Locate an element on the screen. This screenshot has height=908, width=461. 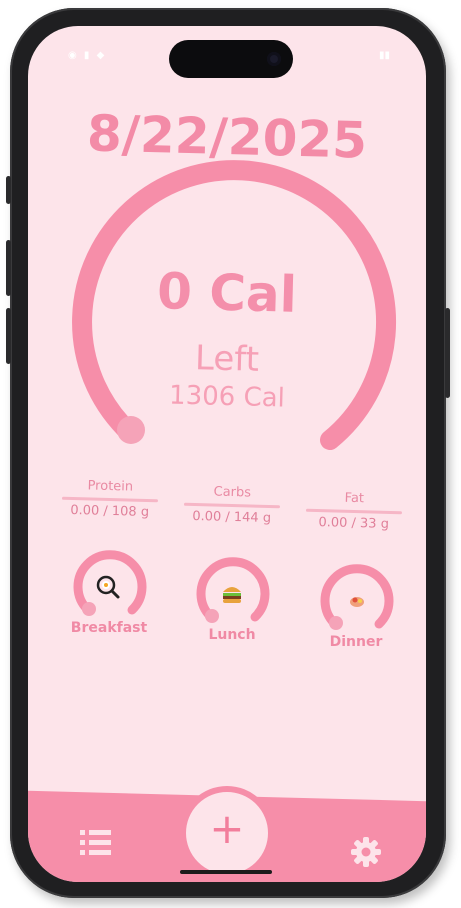
breakfast-gauge is located at coordinates (110, 583).